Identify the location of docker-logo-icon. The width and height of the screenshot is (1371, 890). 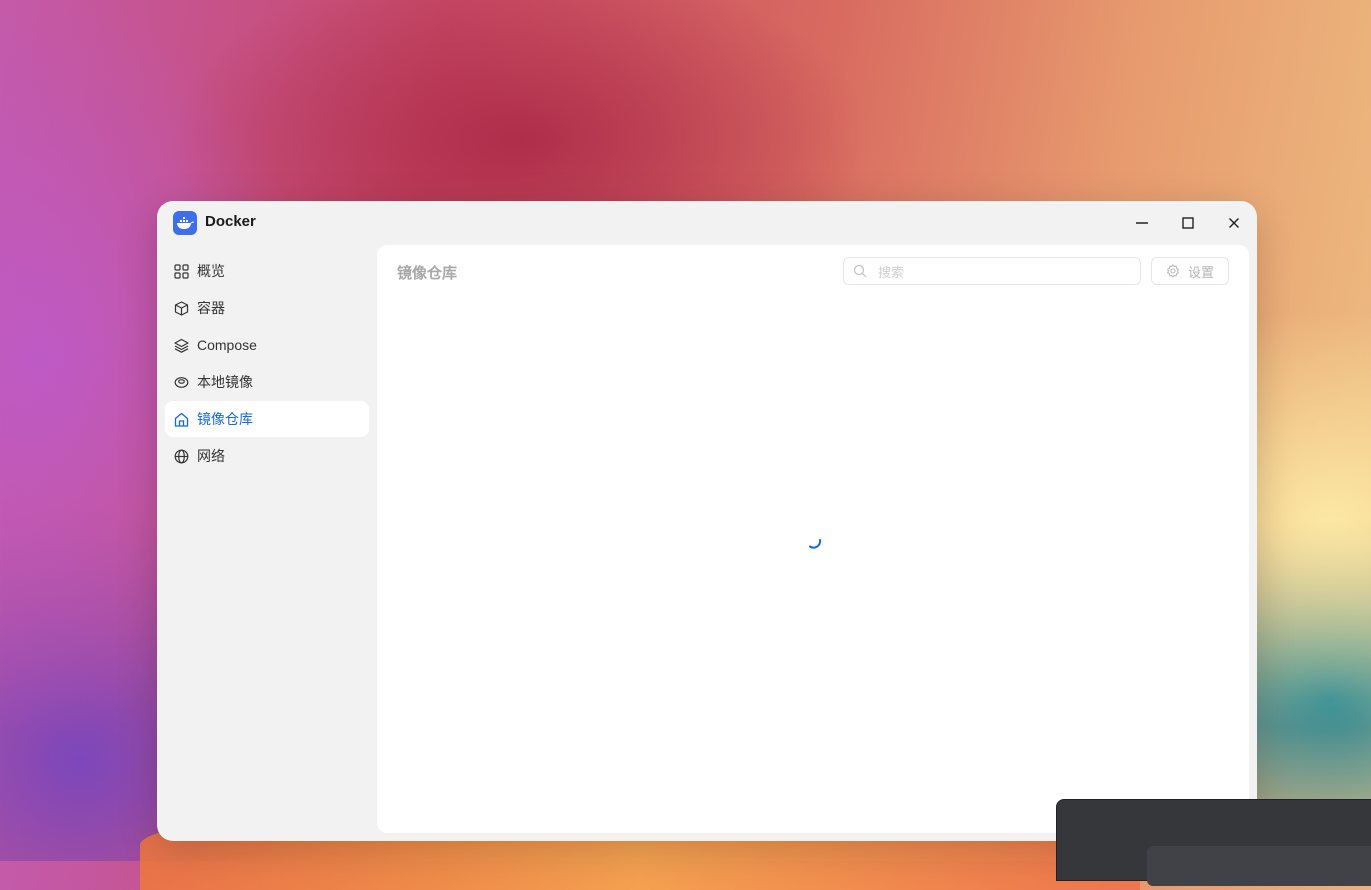
(185, 223).